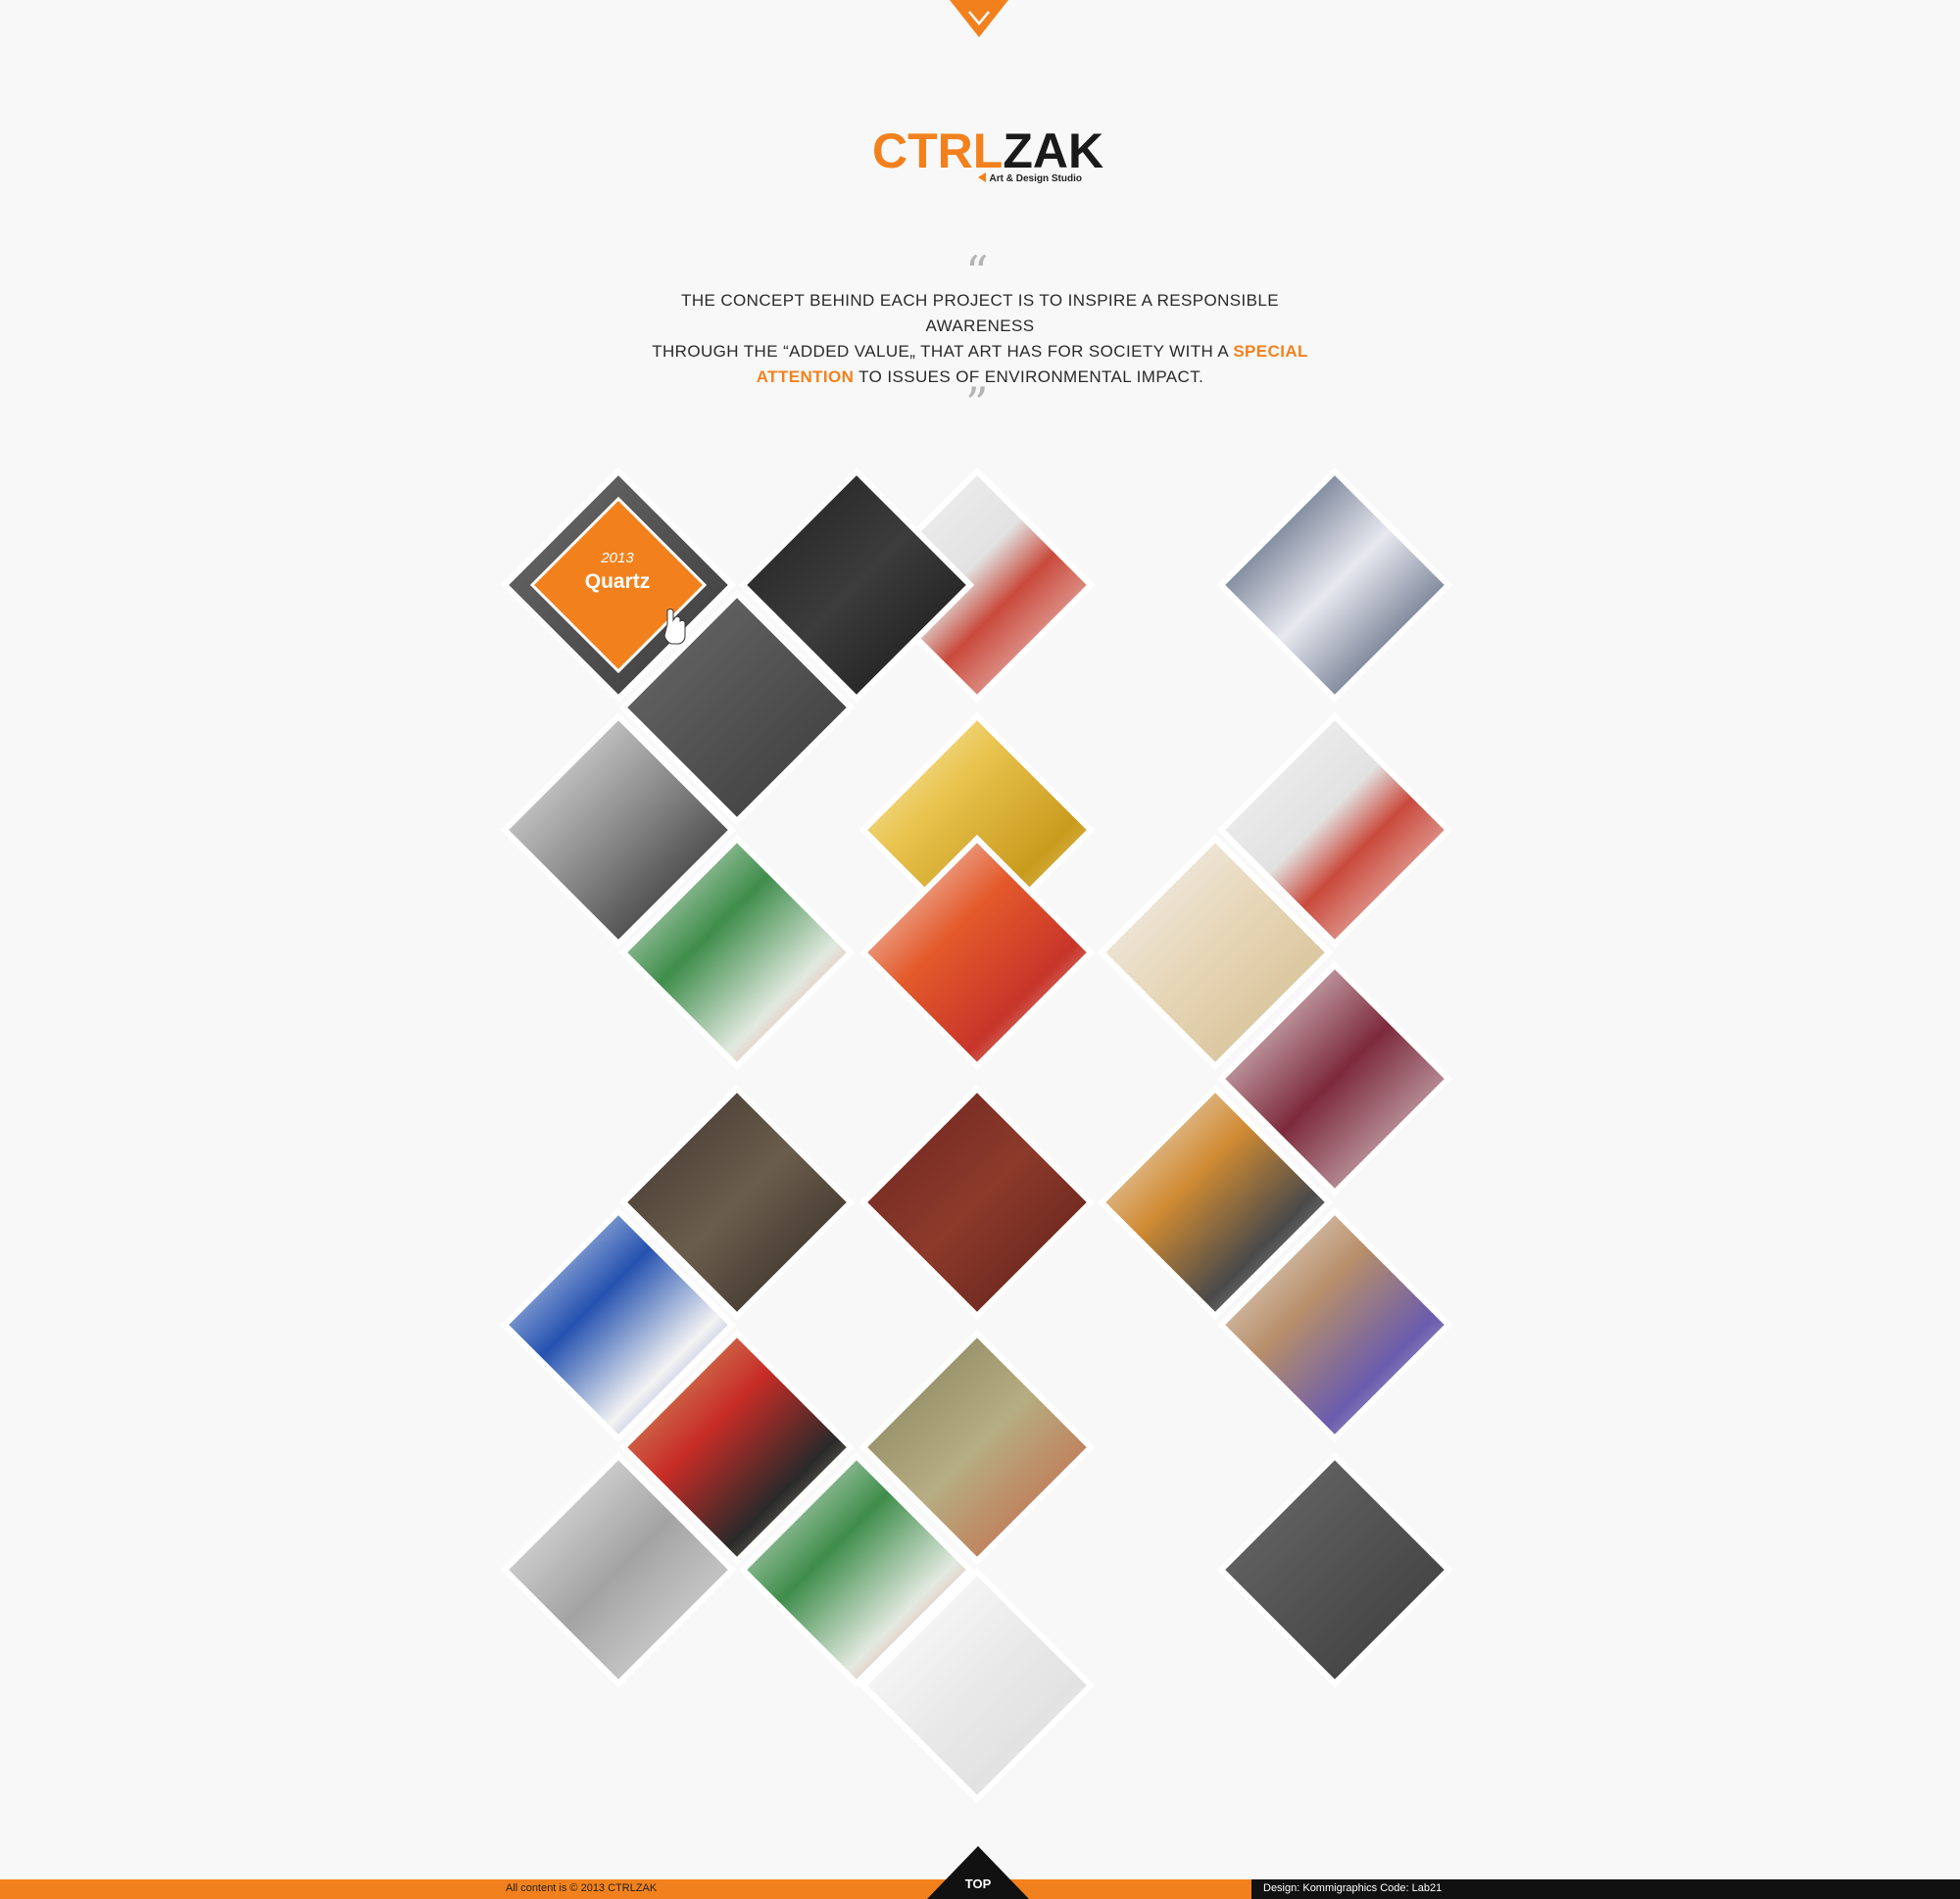 This screenshot has width=1960, height=1899. I want to click on logo-zak: ZAK, so click(1053, 151).